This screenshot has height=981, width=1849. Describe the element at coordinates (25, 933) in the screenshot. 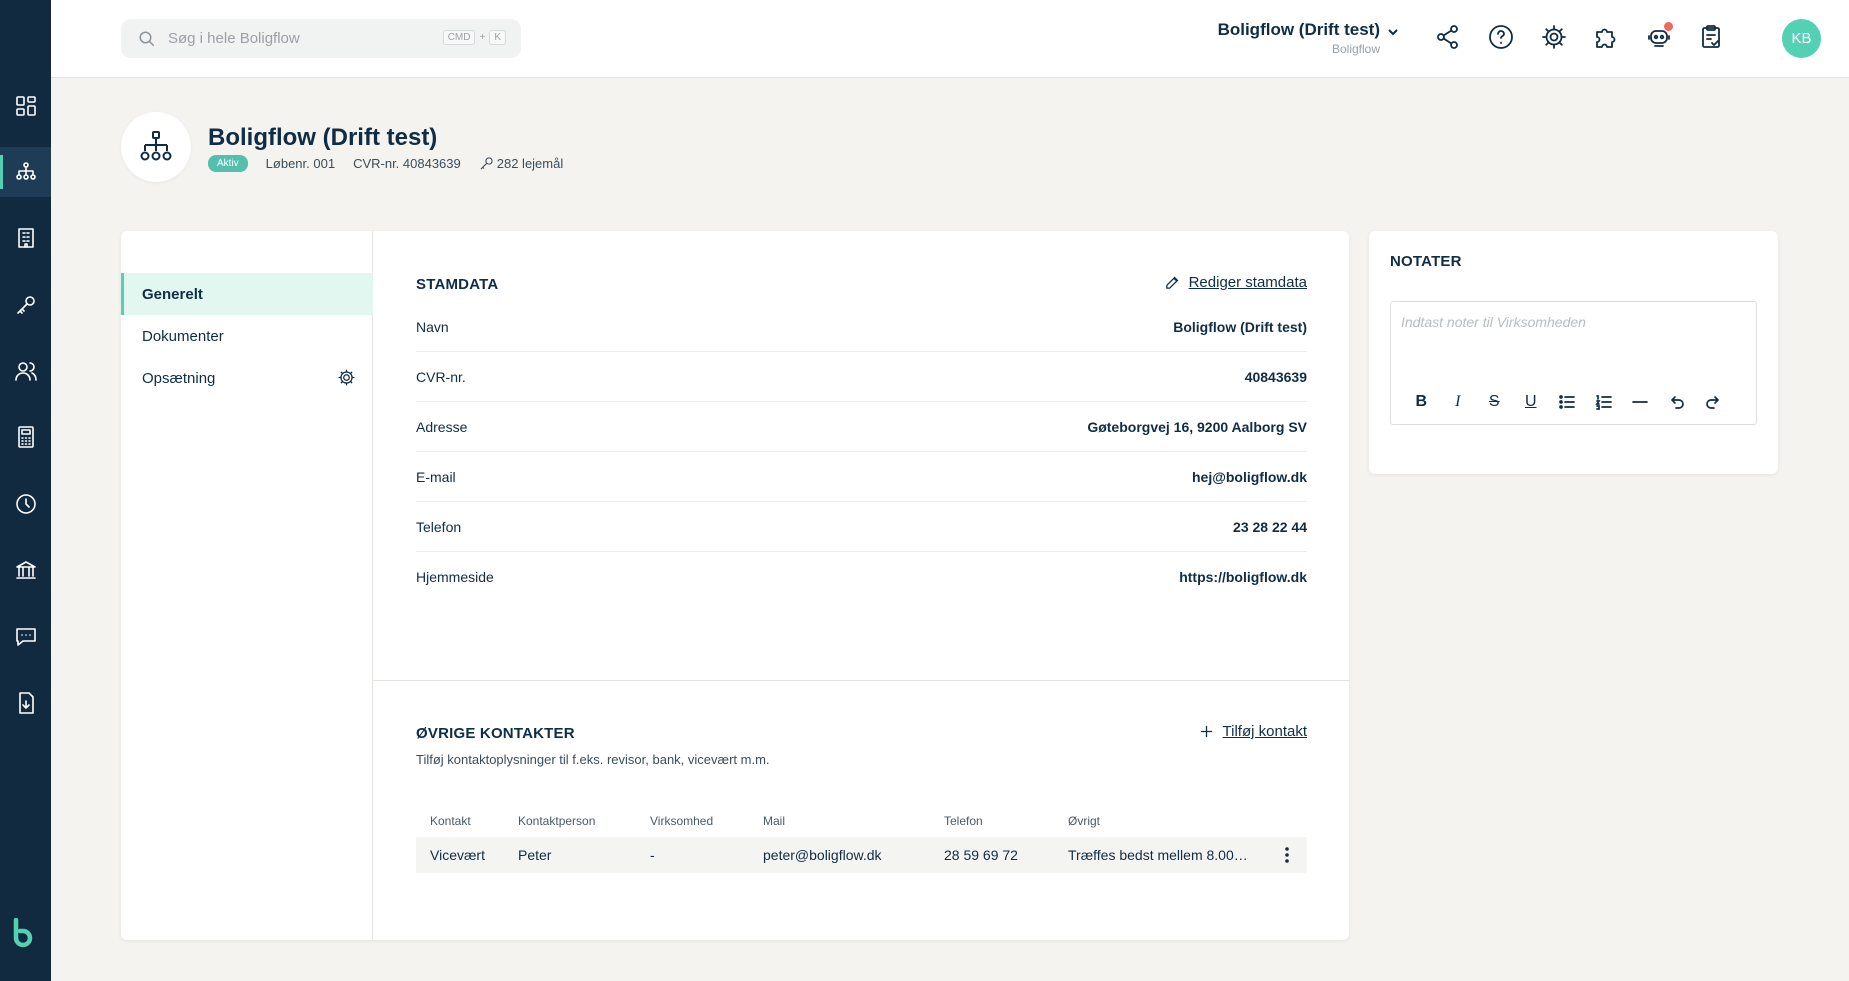

I see `boligflow-logo-icon` at that location.